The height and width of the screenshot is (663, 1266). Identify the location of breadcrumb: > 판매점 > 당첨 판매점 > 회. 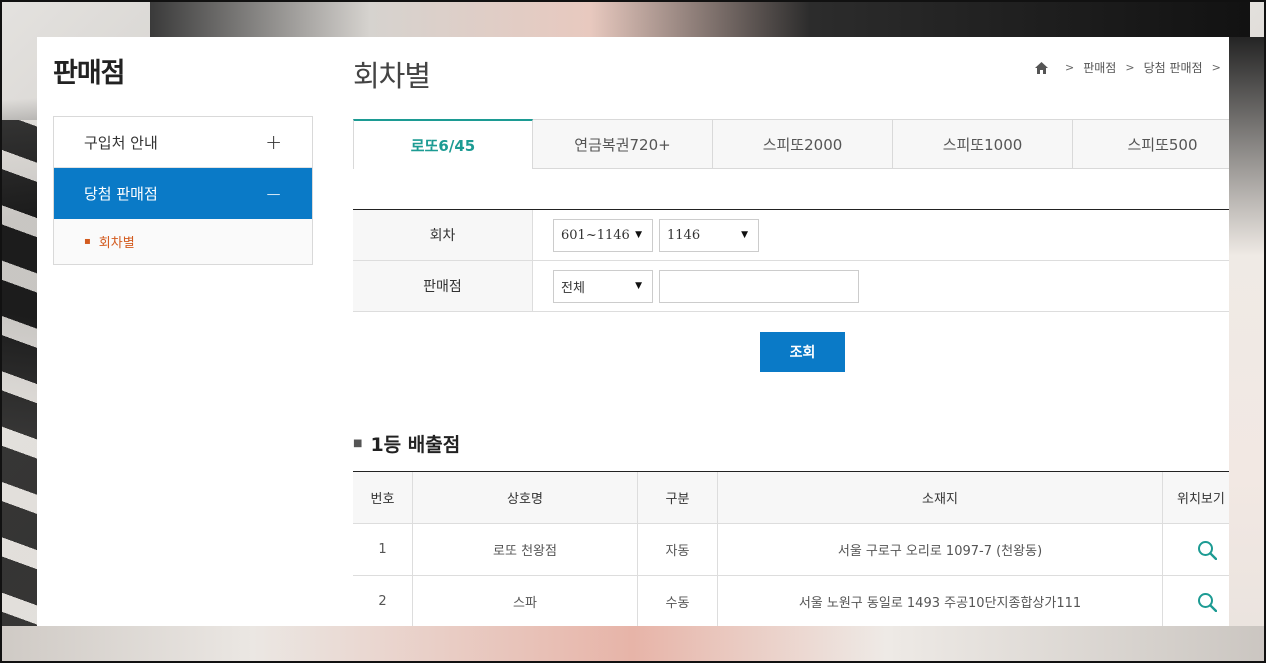
(1132, 67).